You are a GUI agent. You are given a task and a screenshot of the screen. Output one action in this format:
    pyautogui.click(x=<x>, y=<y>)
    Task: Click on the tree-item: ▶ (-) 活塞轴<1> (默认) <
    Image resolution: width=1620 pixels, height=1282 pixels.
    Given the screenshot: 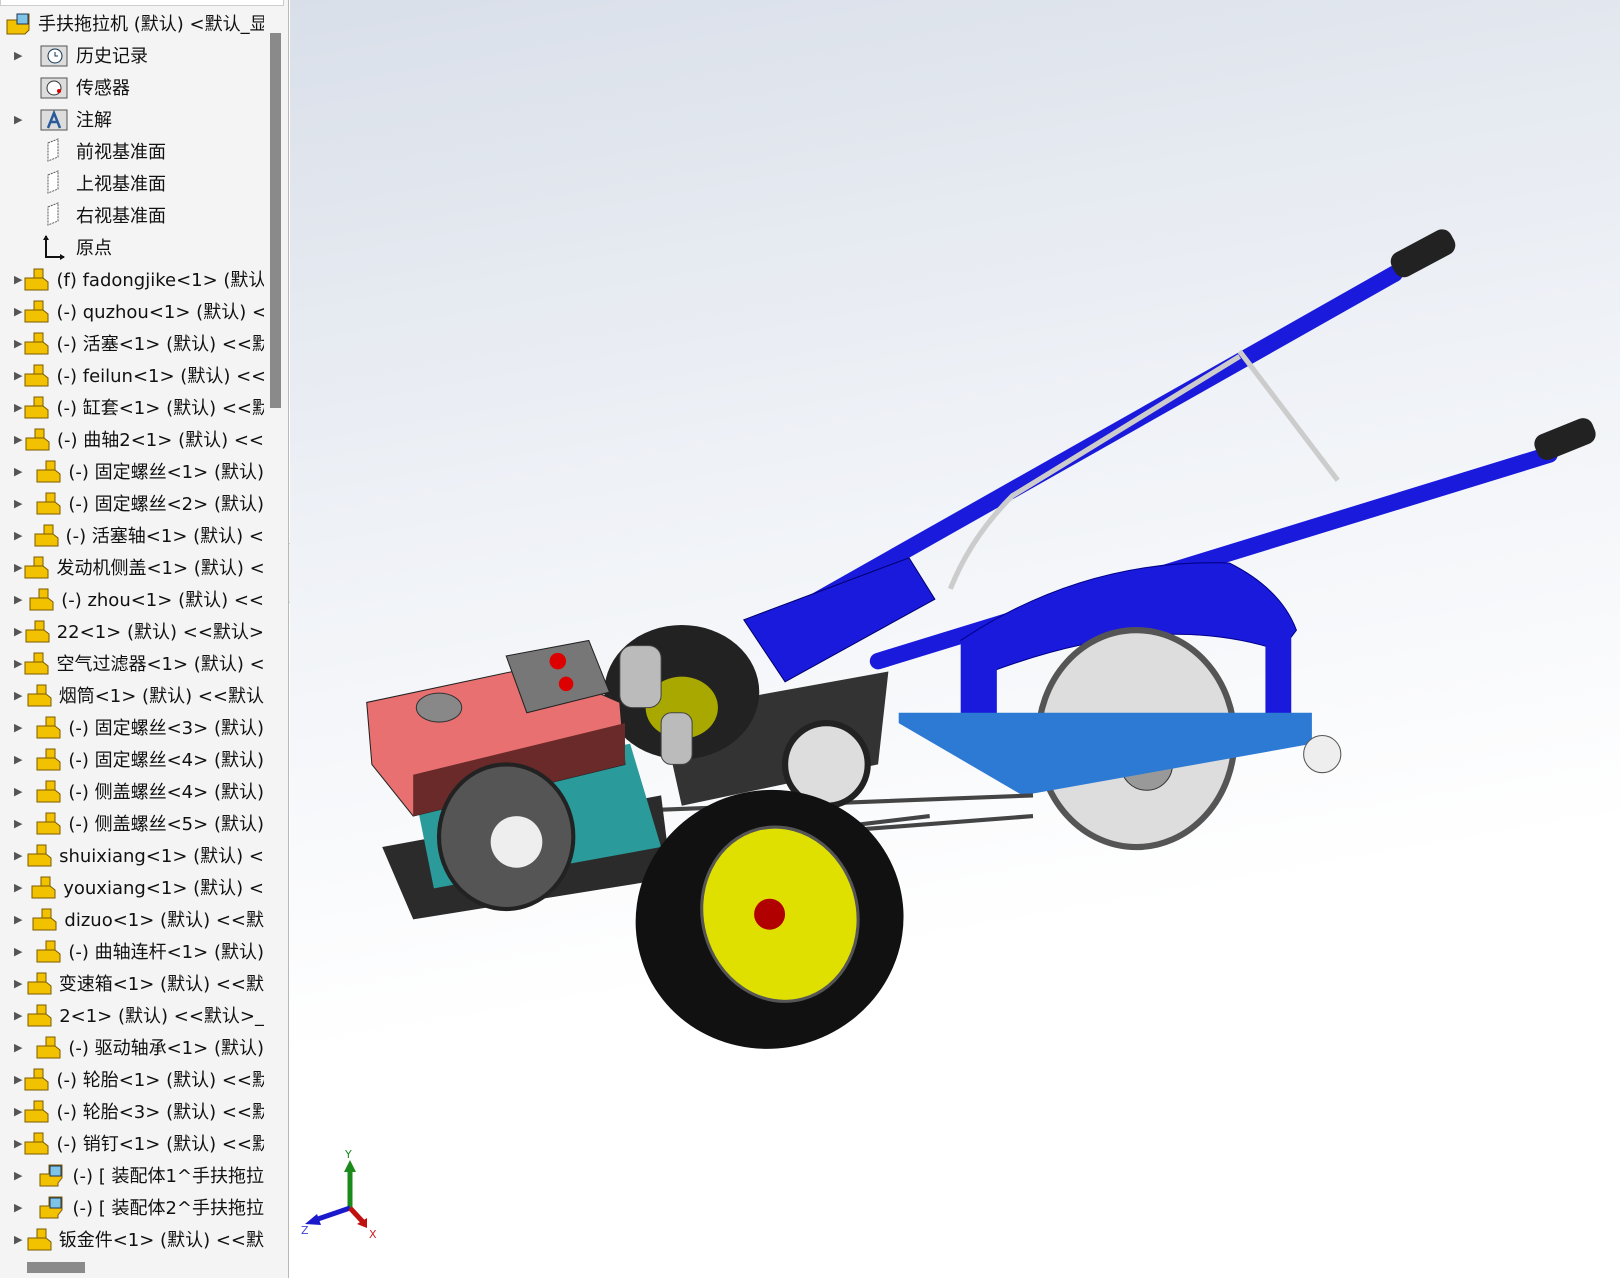 What is the action you would take?
    pyautogui.click(x=132, y=535)
    